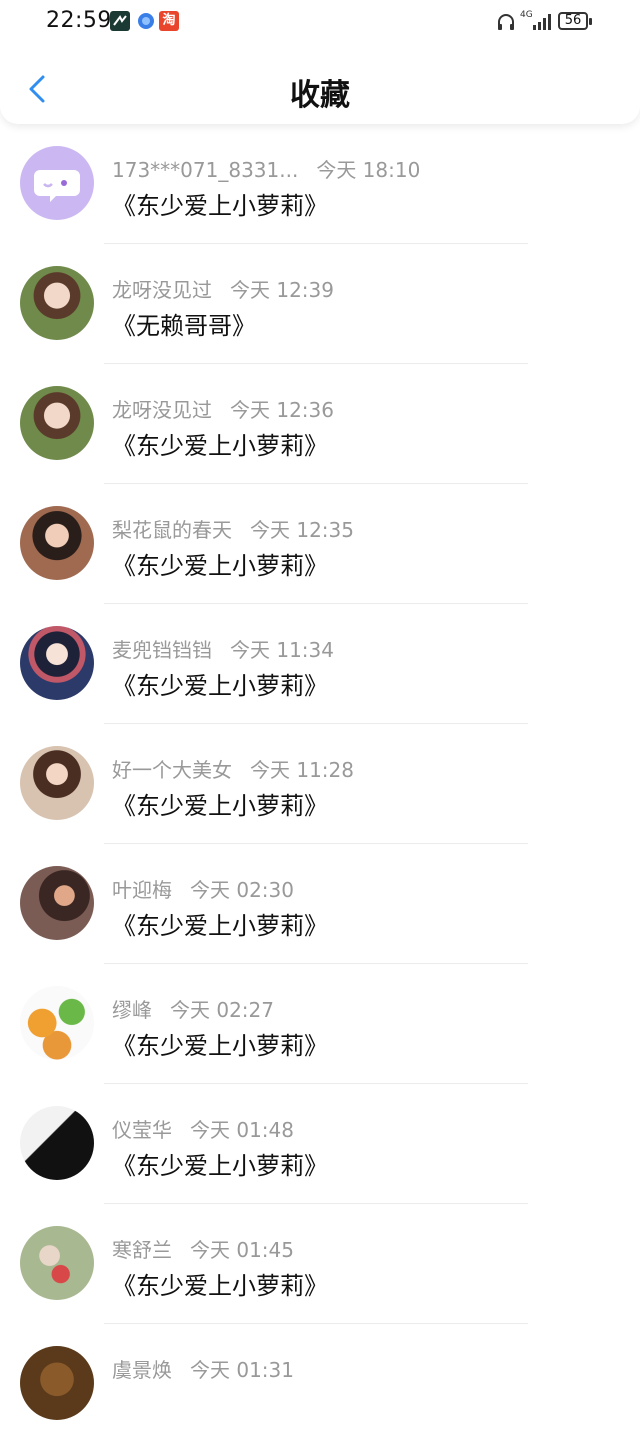 The width and height of the screenshot is (640, 1444). What do you see at coordinates (320, 1024) in the screenshot?
I see `list-item: 缪峰 今天 02:27 《东少爱上小萝莉》` at bounding box center [320, 1024].